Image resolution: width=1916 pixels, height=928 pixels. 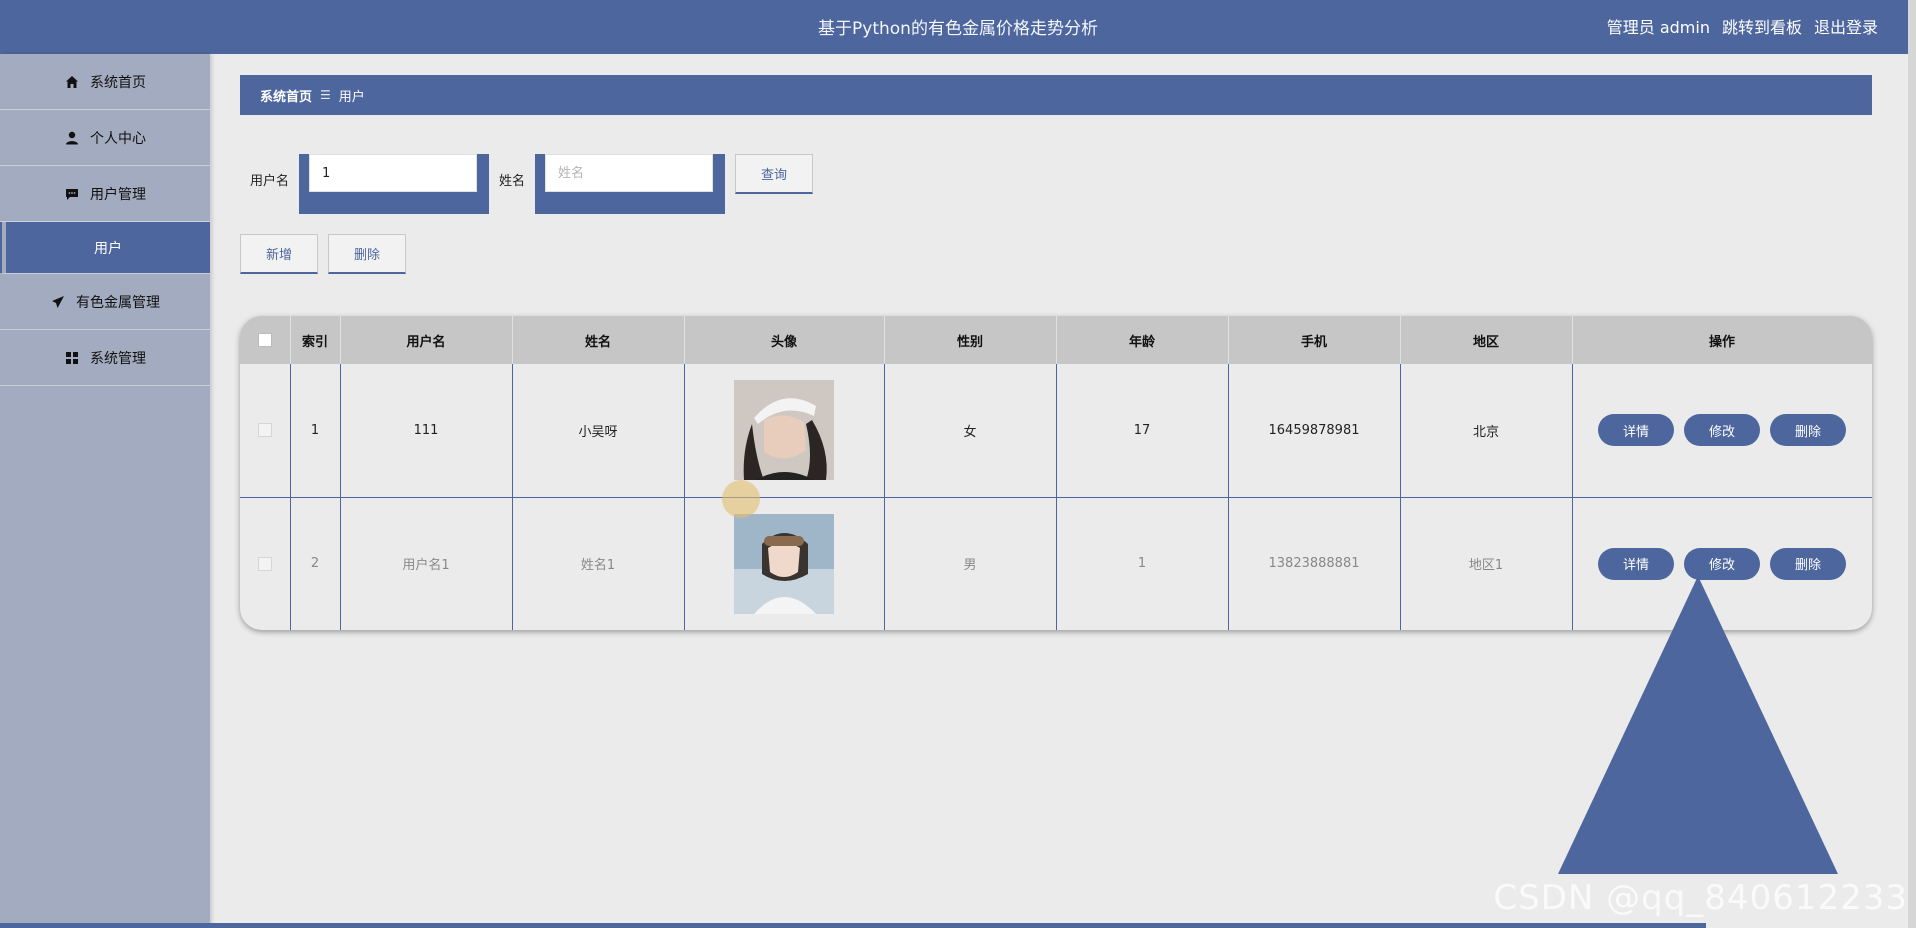 I want to click on sidebar-item-users: 用户, so click(x=105, y=248).